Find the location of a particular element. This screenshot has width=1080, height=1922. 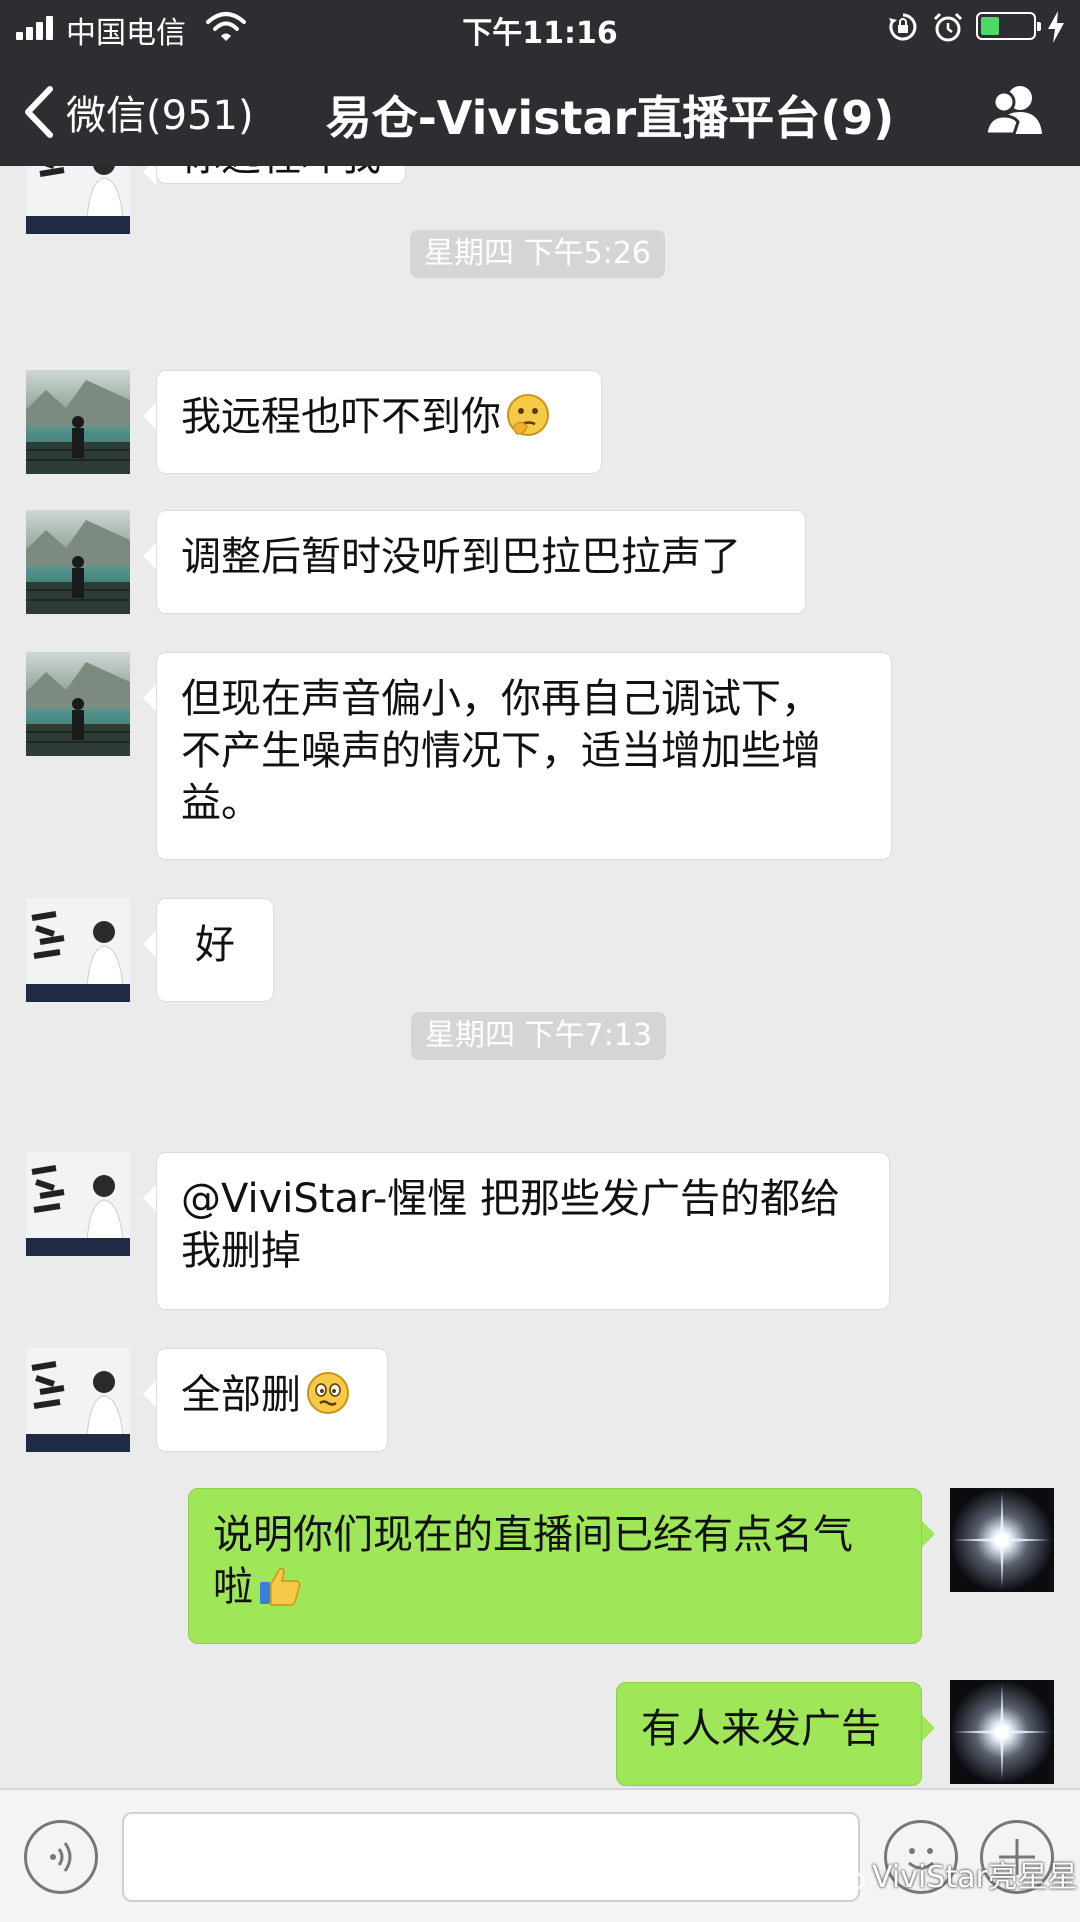

message-bubble: 但现在声音偏小，你再自己调试下， 不产生噪声的情况下，适当增加些增 益。 is located at coordinates (517, 756).